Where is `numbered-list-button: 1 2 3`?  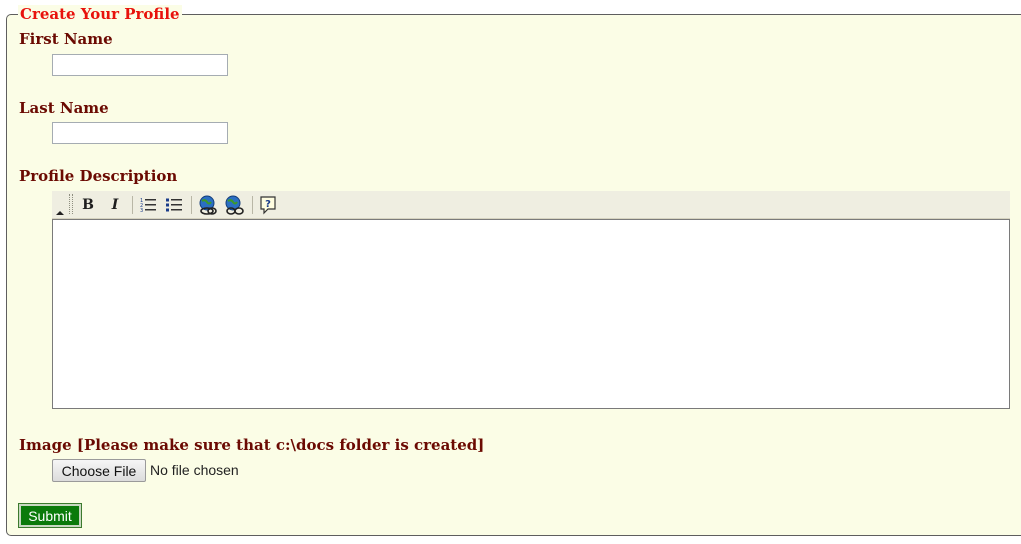 numbered-list-button: 1 2 3 is located at coordinates (148, 205).